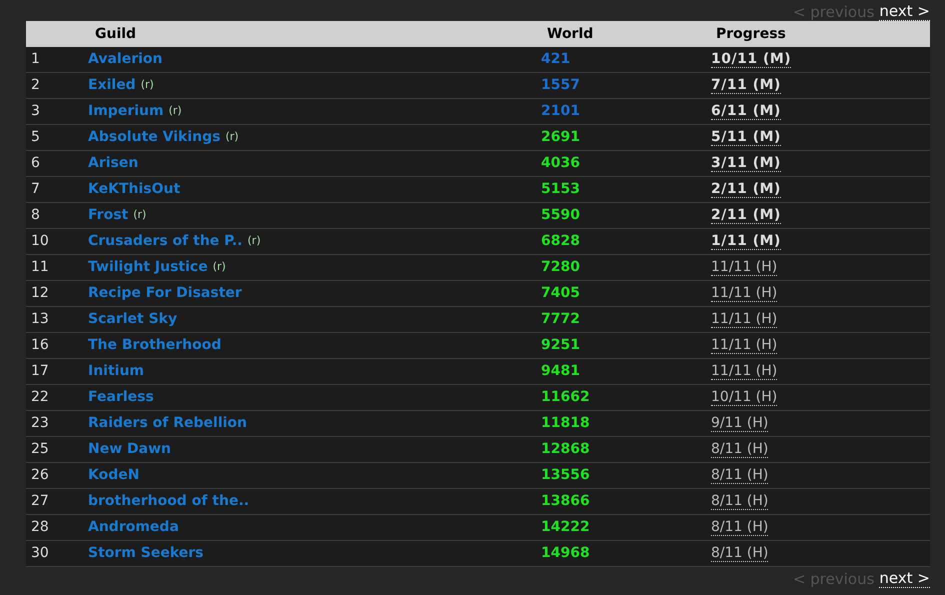 Image resolution: width=945 pixels, height=595 pixels. Describe the element at coordinates (40, 345) in the screenshot. I see `rank-cell-text: 16` at that location.